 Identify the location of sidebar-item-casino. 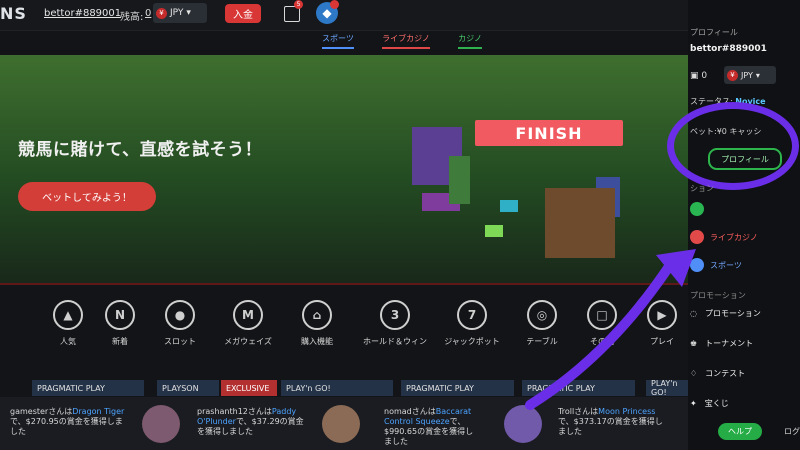
(745, 209).